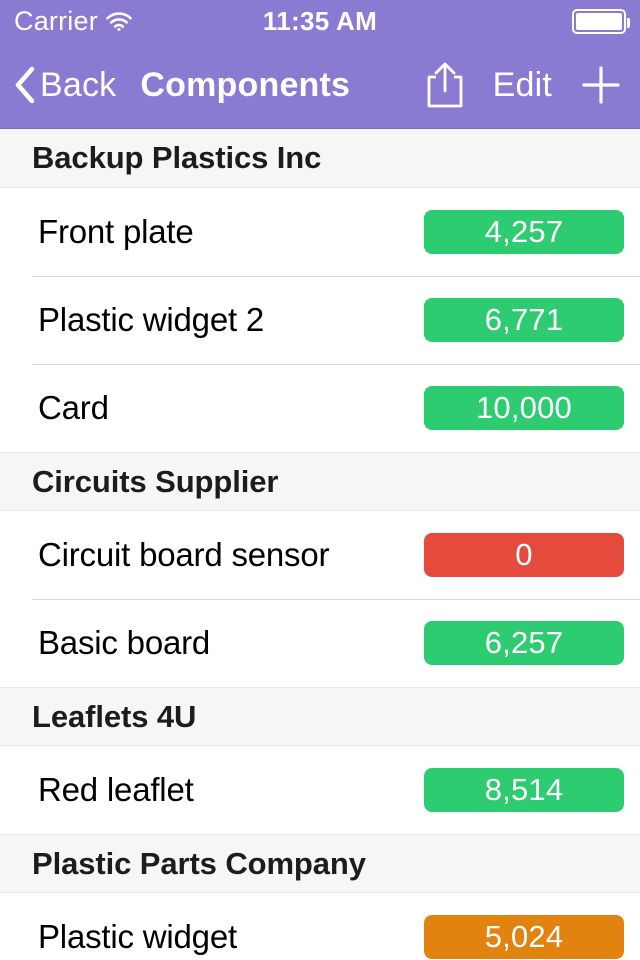 This screenshot has width=640, height=960. Describe the element at coordinates (320, 643) in the screenshot. I see `list-item: Basic board 6,257` at that location.